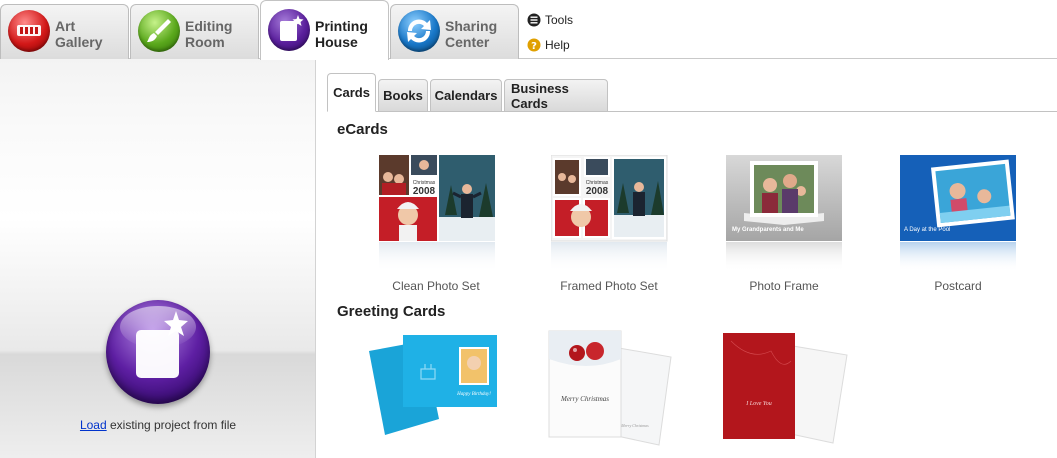  Describe the element at coordinates (341, 34) in the screenshot. I see `tab-printing-house-label: Printing House` at that location.